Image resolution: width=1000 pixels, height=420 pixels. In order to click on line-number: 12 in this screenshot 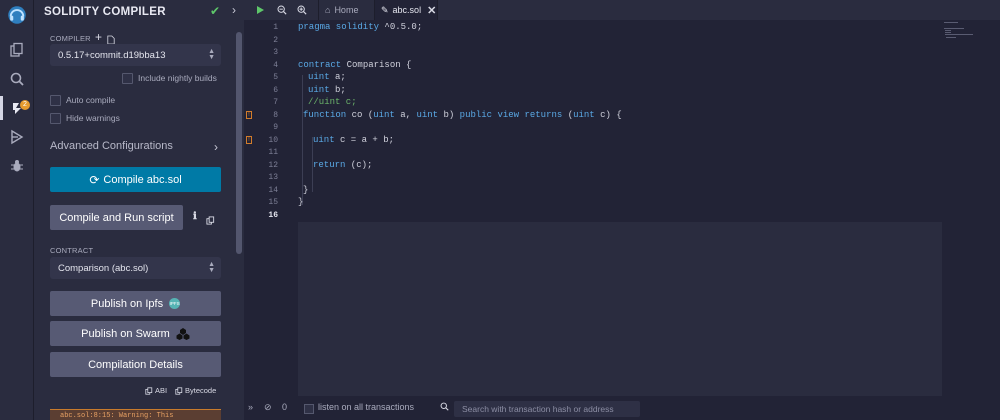, I will do `click(273, 165)`.